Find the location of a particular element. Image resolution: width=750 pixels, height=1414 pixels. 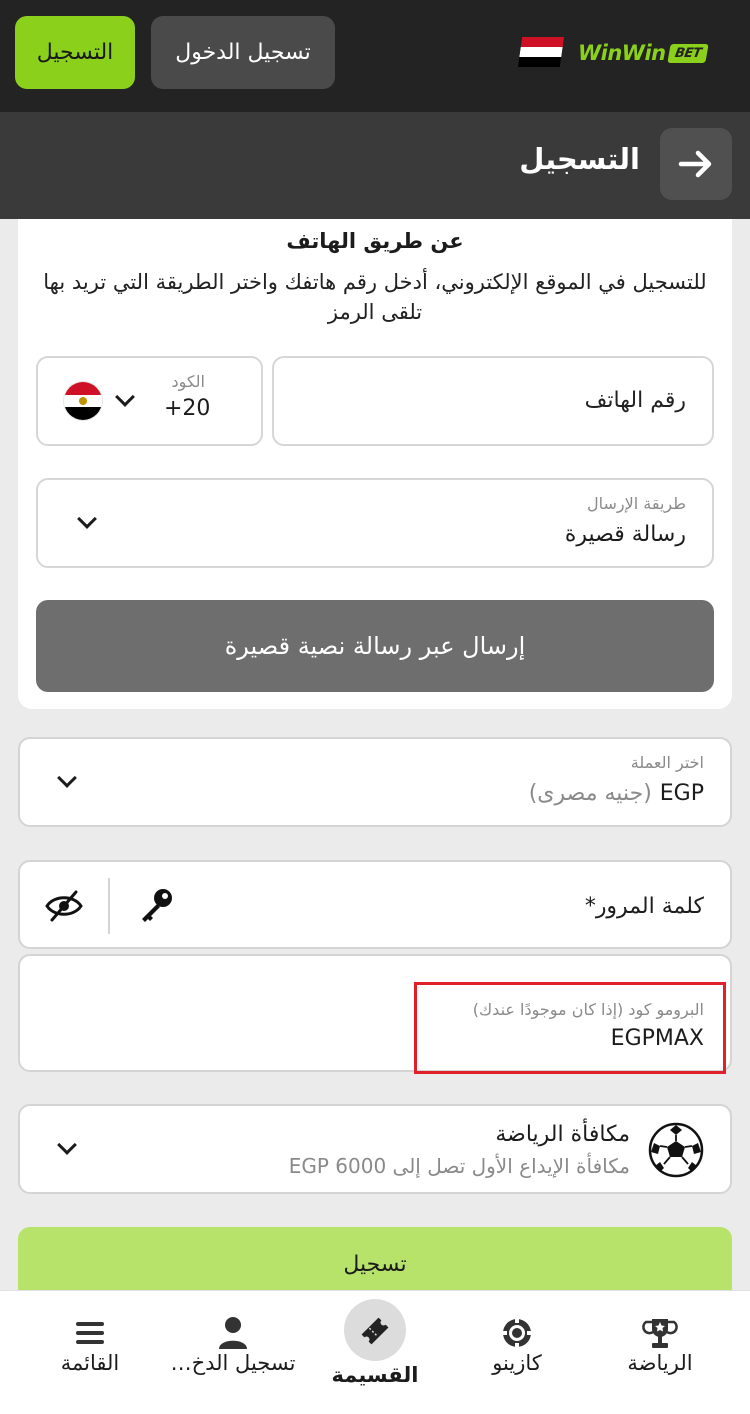

currency-name: (جنيه مصرى) is located at coordinates (590, 793).